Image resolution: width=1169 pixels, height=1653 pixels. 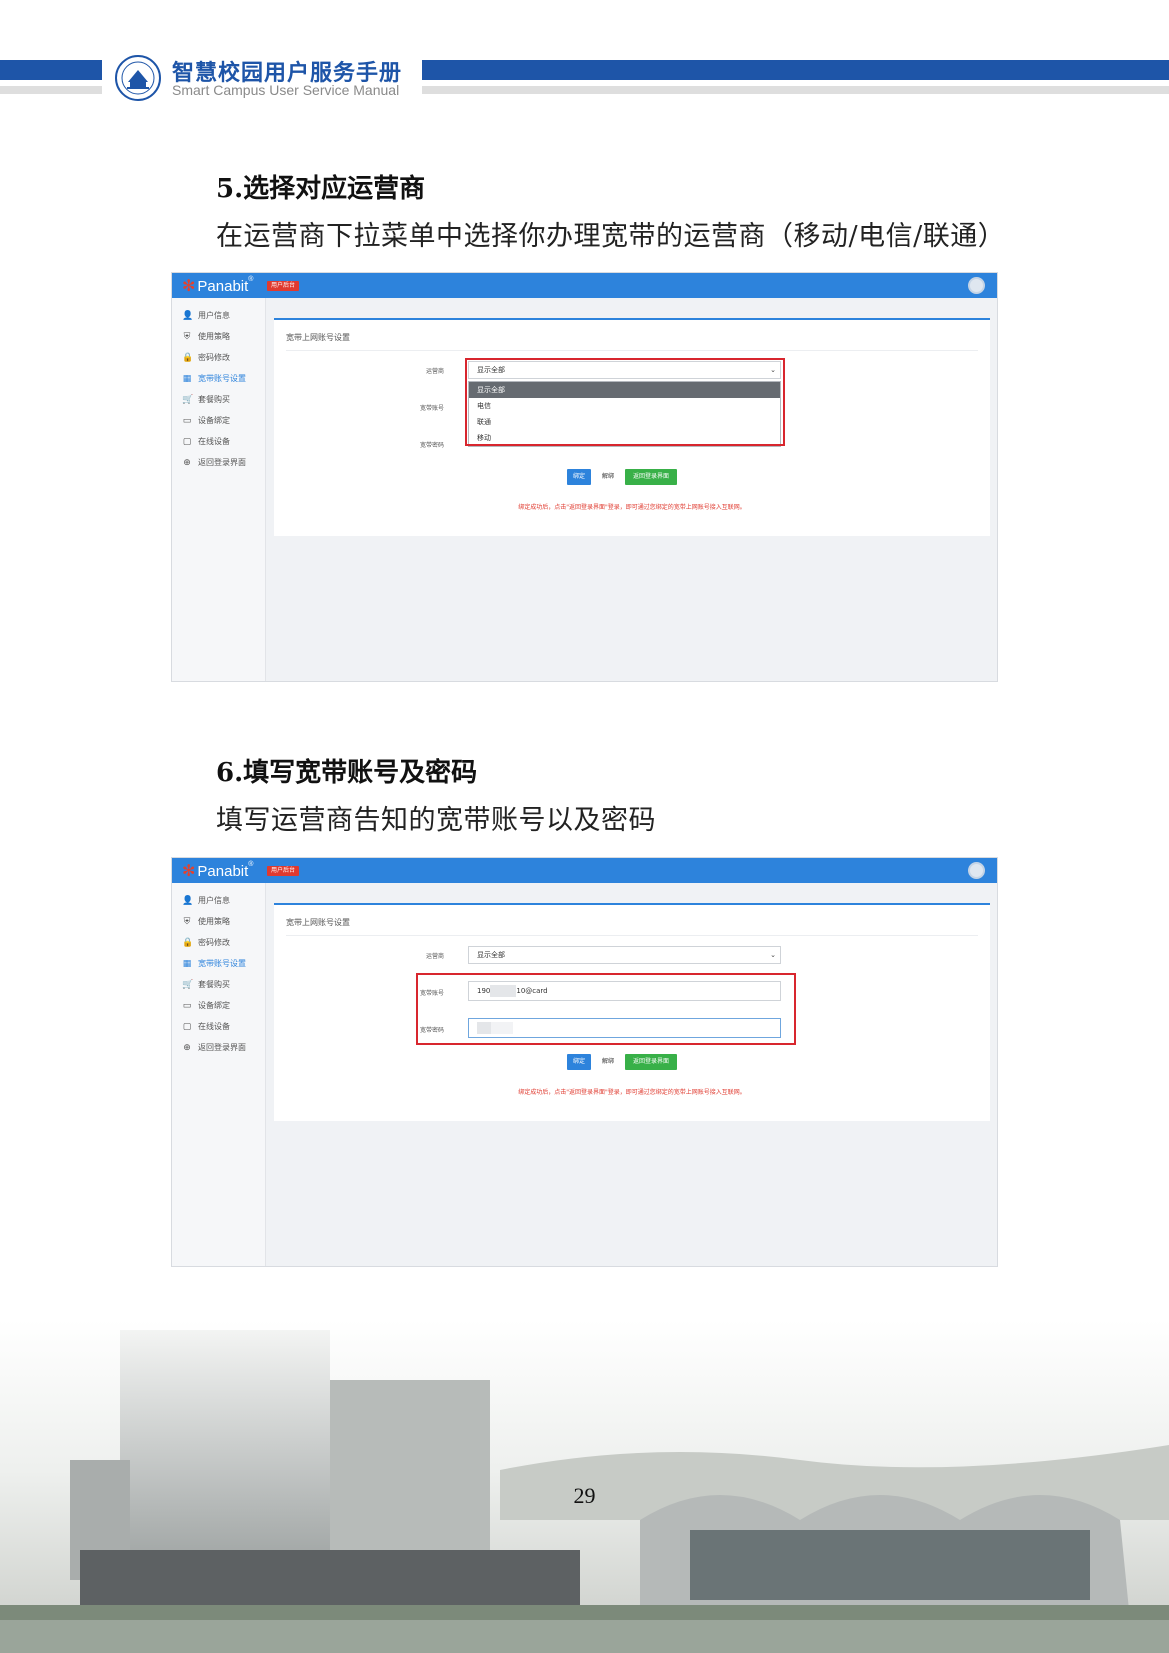 I want to click on header-bar-left, so click(x=51, y=70).